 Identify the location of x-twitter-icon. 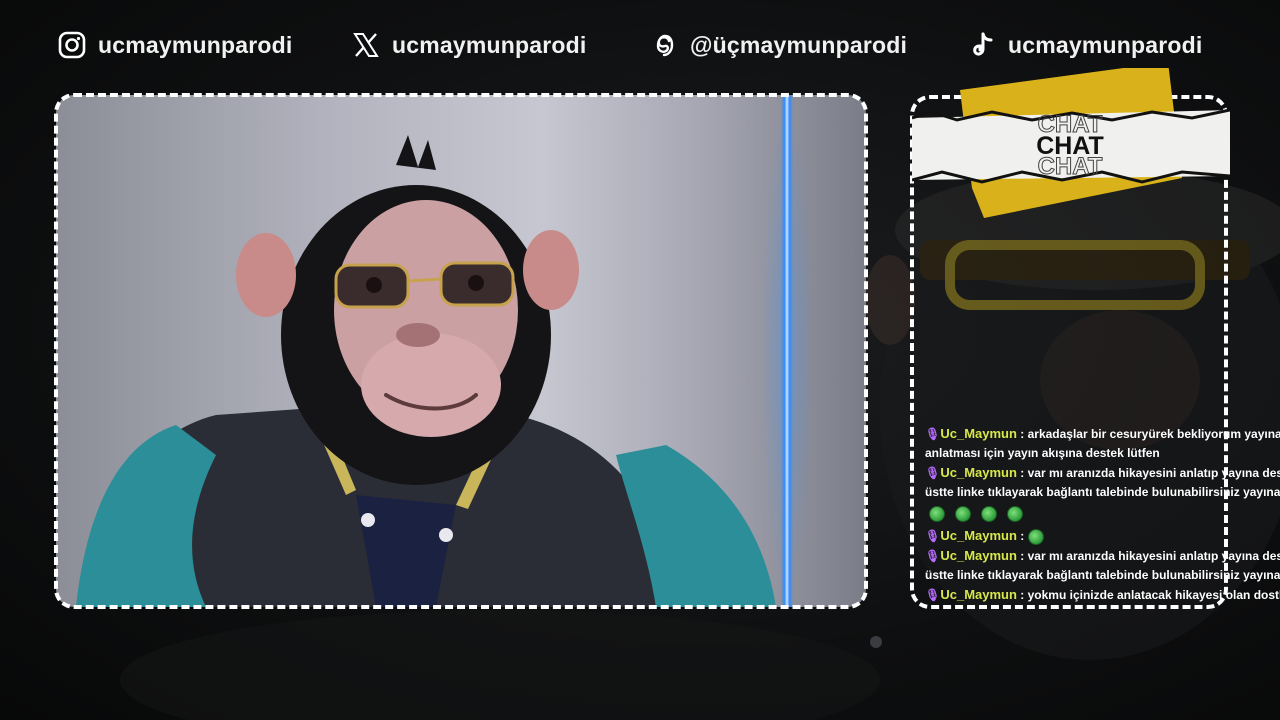
(366, 45).